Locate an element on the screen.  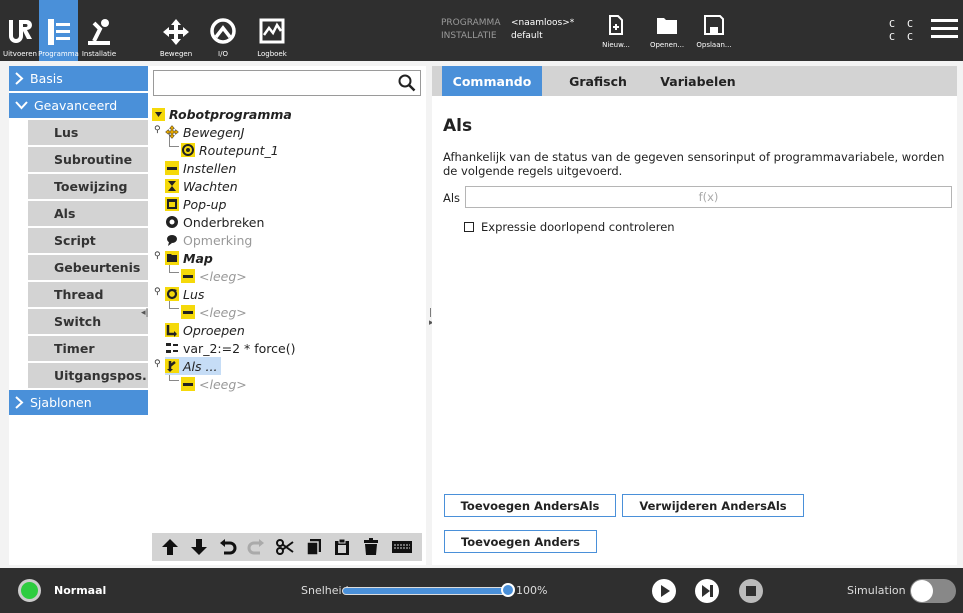
tree-item-movej: BewegenJ is located at coordinates (204, 132).